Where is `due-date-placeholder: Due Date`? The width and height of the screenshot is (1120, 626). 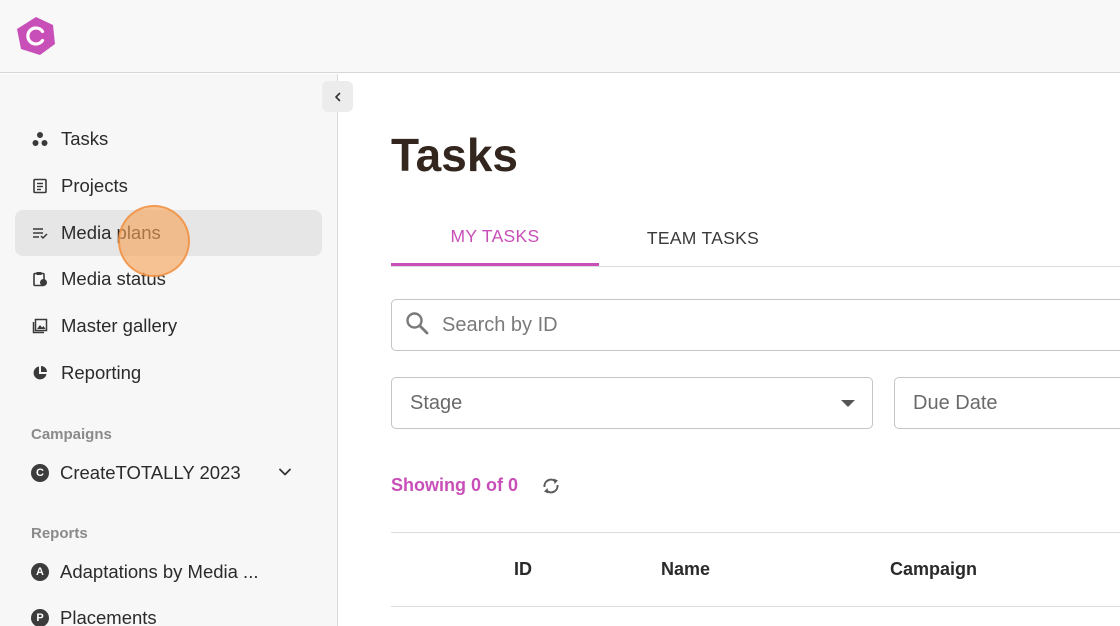 due-date-placeholder: Due Date is located at coordinates (955, 402).